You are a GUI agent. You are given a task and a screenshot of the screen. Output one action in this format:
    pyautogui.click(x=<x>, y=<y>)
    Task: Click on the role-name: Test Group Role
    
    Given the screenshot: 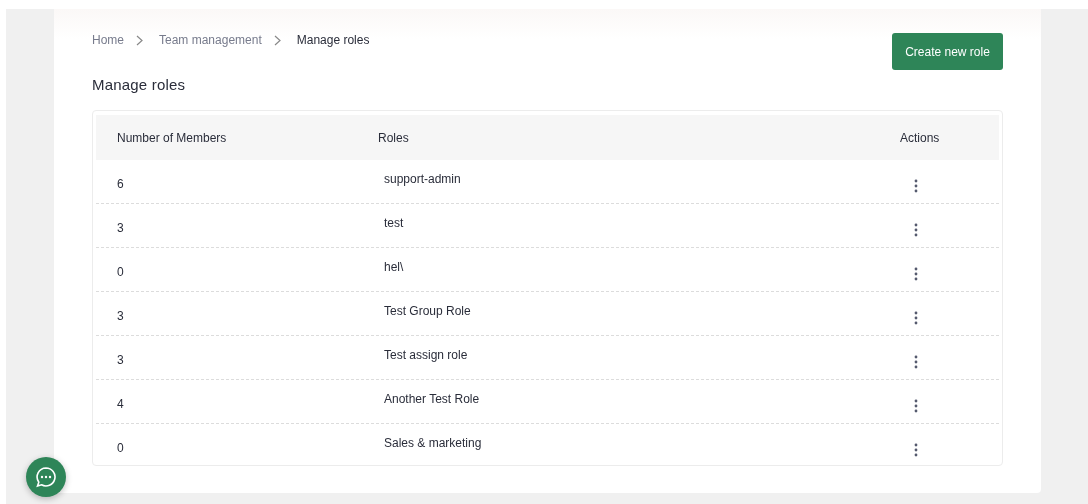 What is the action you would take?
    pyautogui.click(x=427, y=310)
    